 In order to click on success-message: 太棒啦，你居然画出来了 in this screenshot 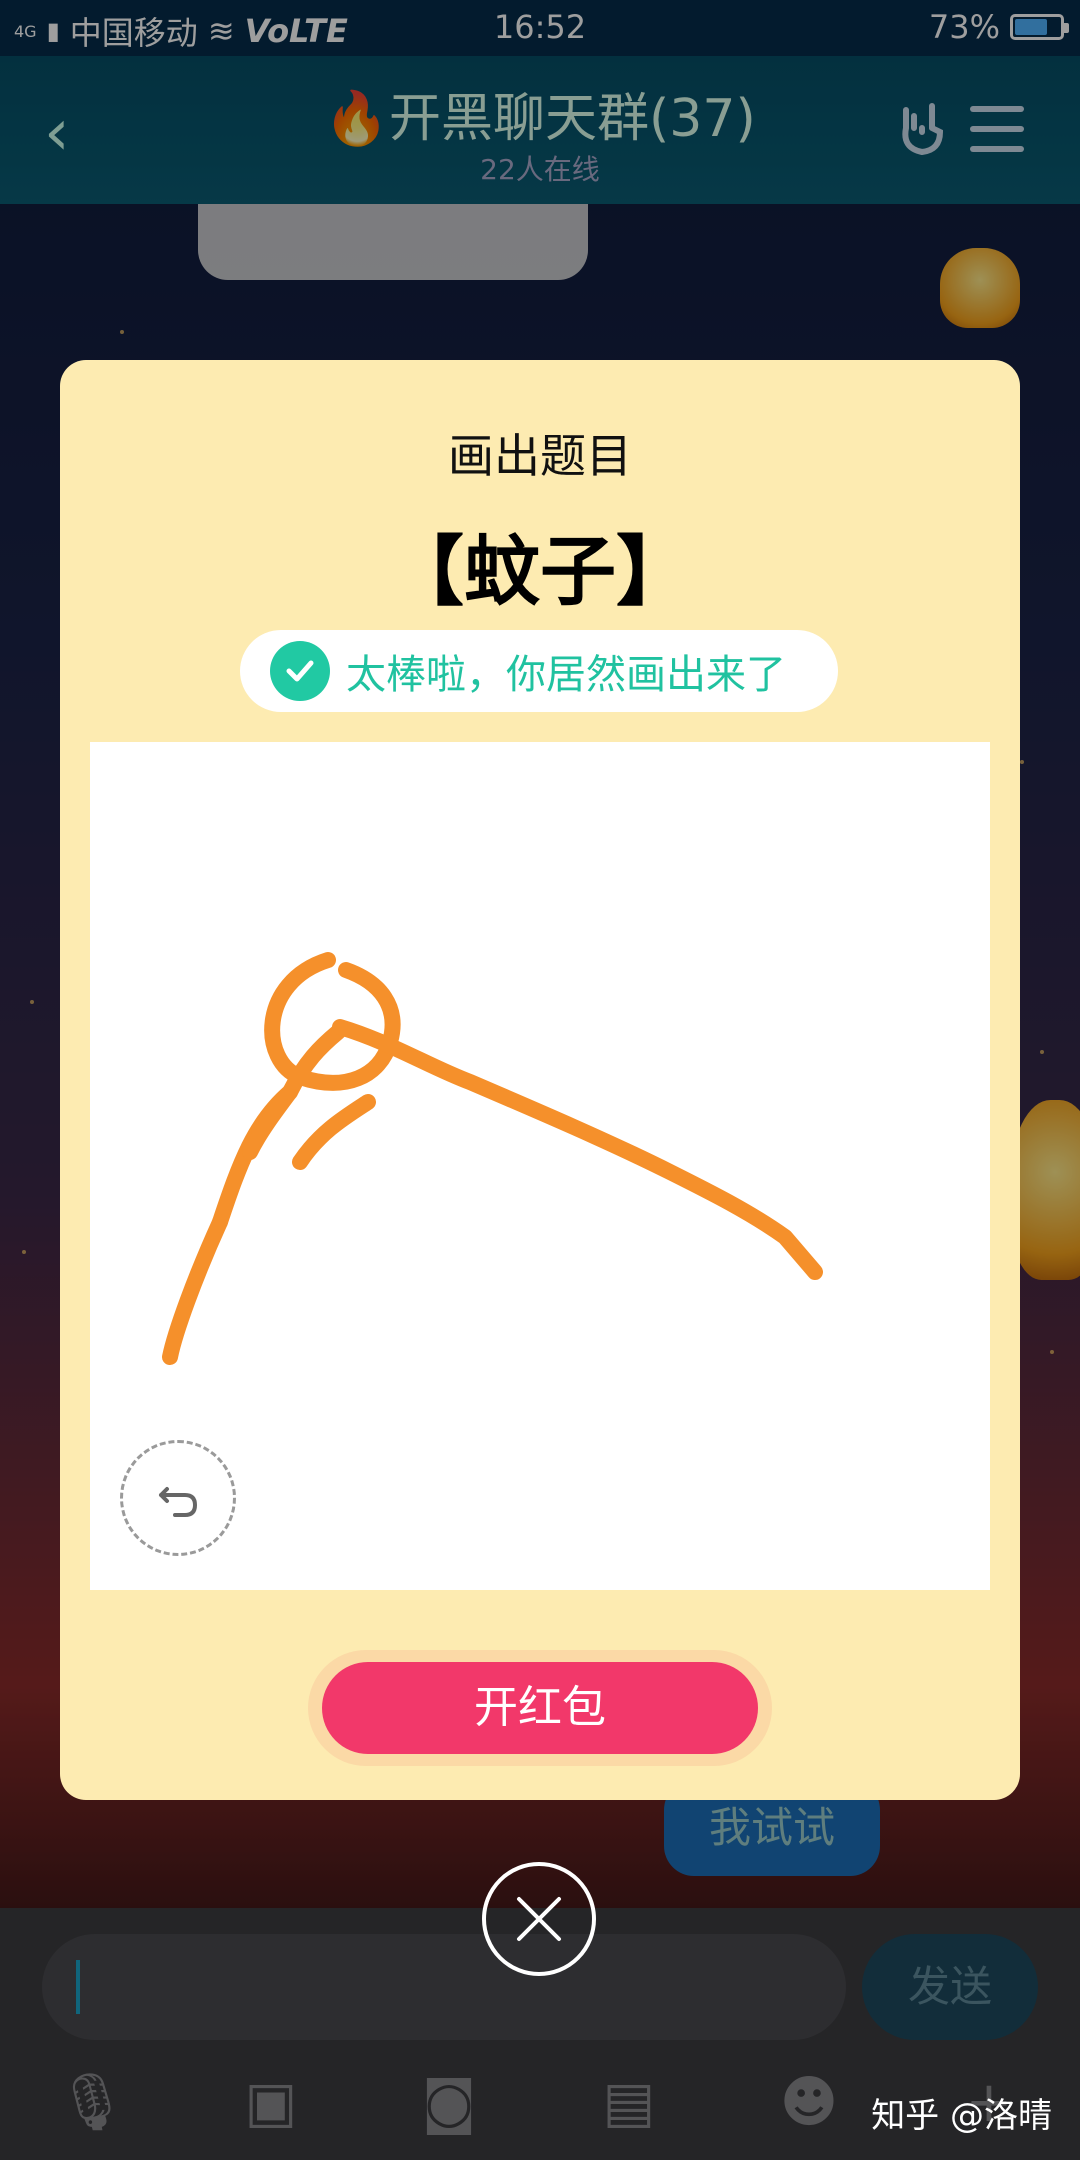, I will do `click(566, 675)`.